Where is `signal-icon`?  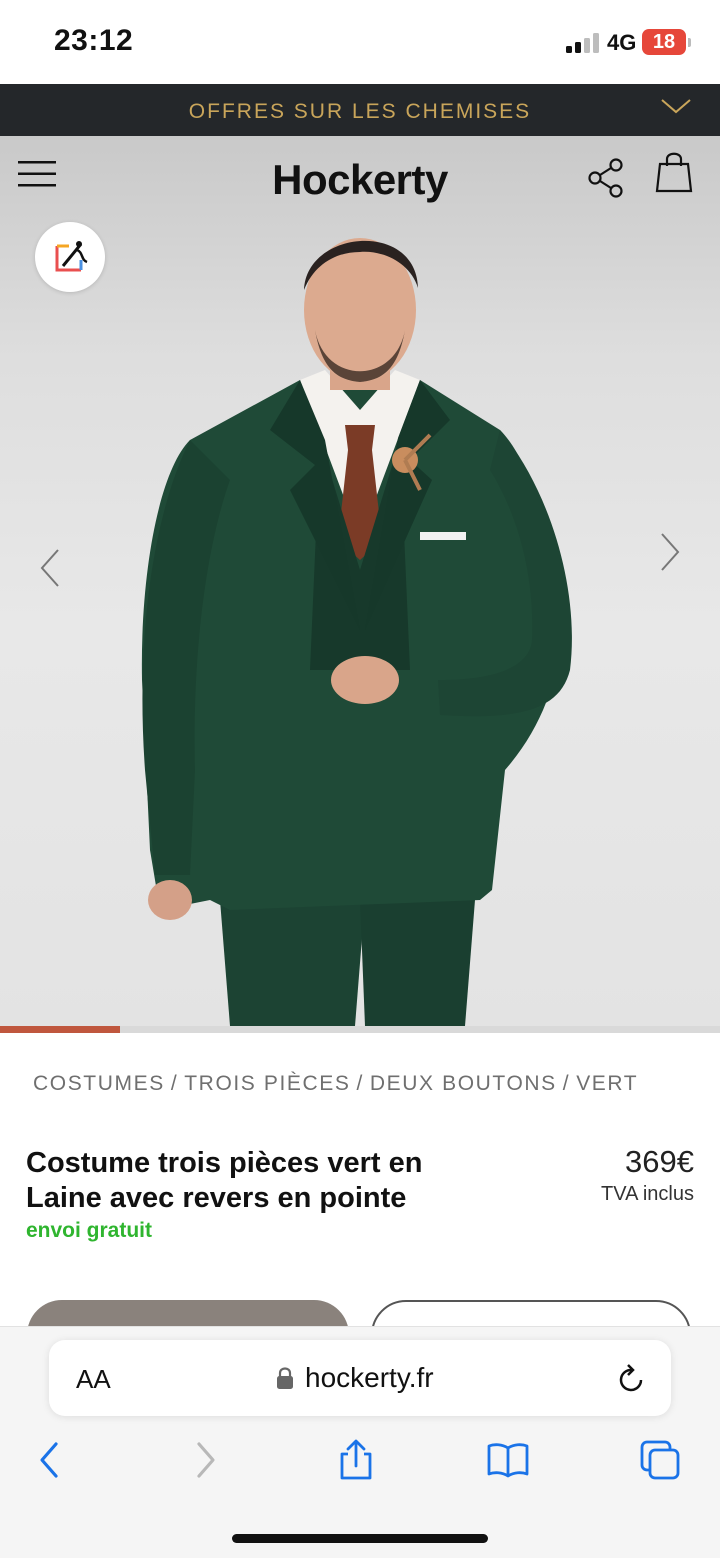 signal-icon is located at coordinates (582, 43).